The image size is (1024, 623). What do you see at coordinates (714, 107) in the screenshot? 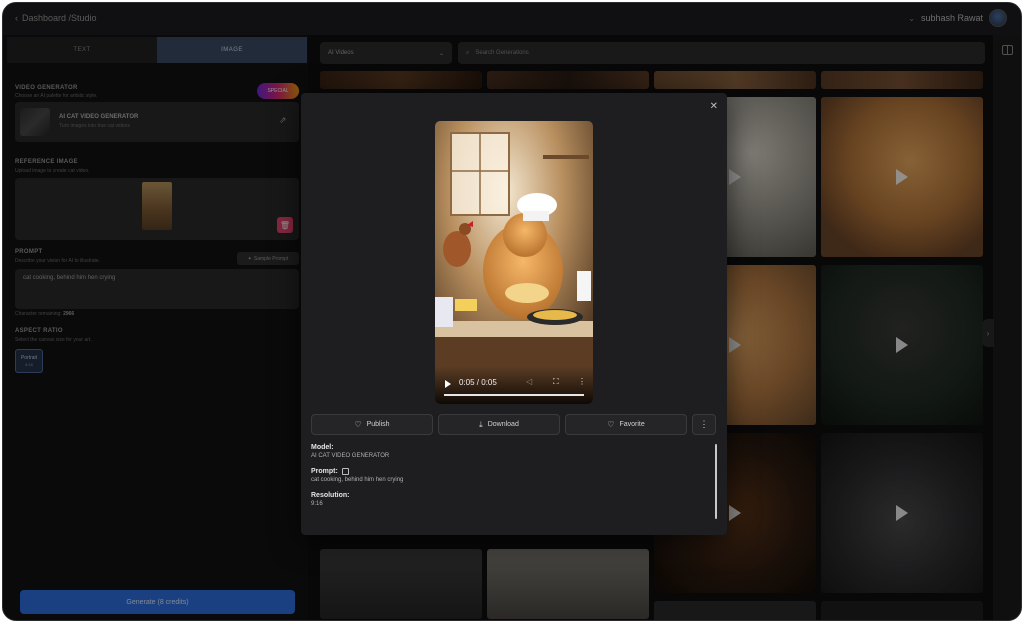
I see `close-icon: ✕` at bounding box center [714, 107].